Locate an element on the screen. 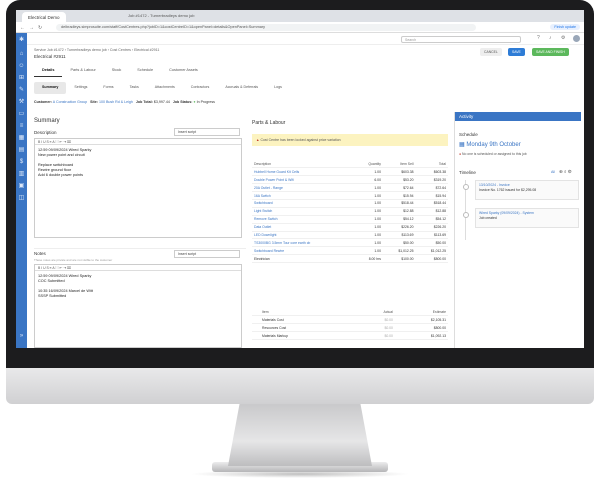  table-row: Switchboard Rewire 1.00 $1,012.25 $1,012.25 is located at coordinates (350, 251).